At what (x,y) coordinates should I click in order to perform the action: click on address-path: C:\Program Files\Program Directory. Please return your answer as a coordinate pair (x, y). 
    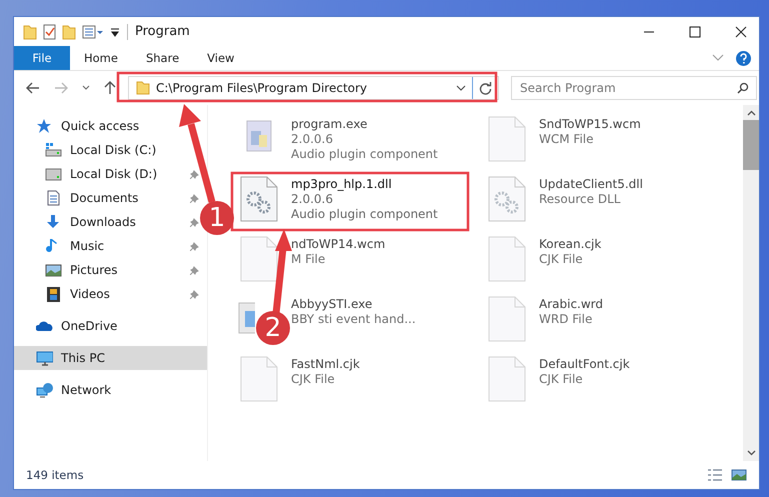
    Looking at the image, I should click on (262, 88).